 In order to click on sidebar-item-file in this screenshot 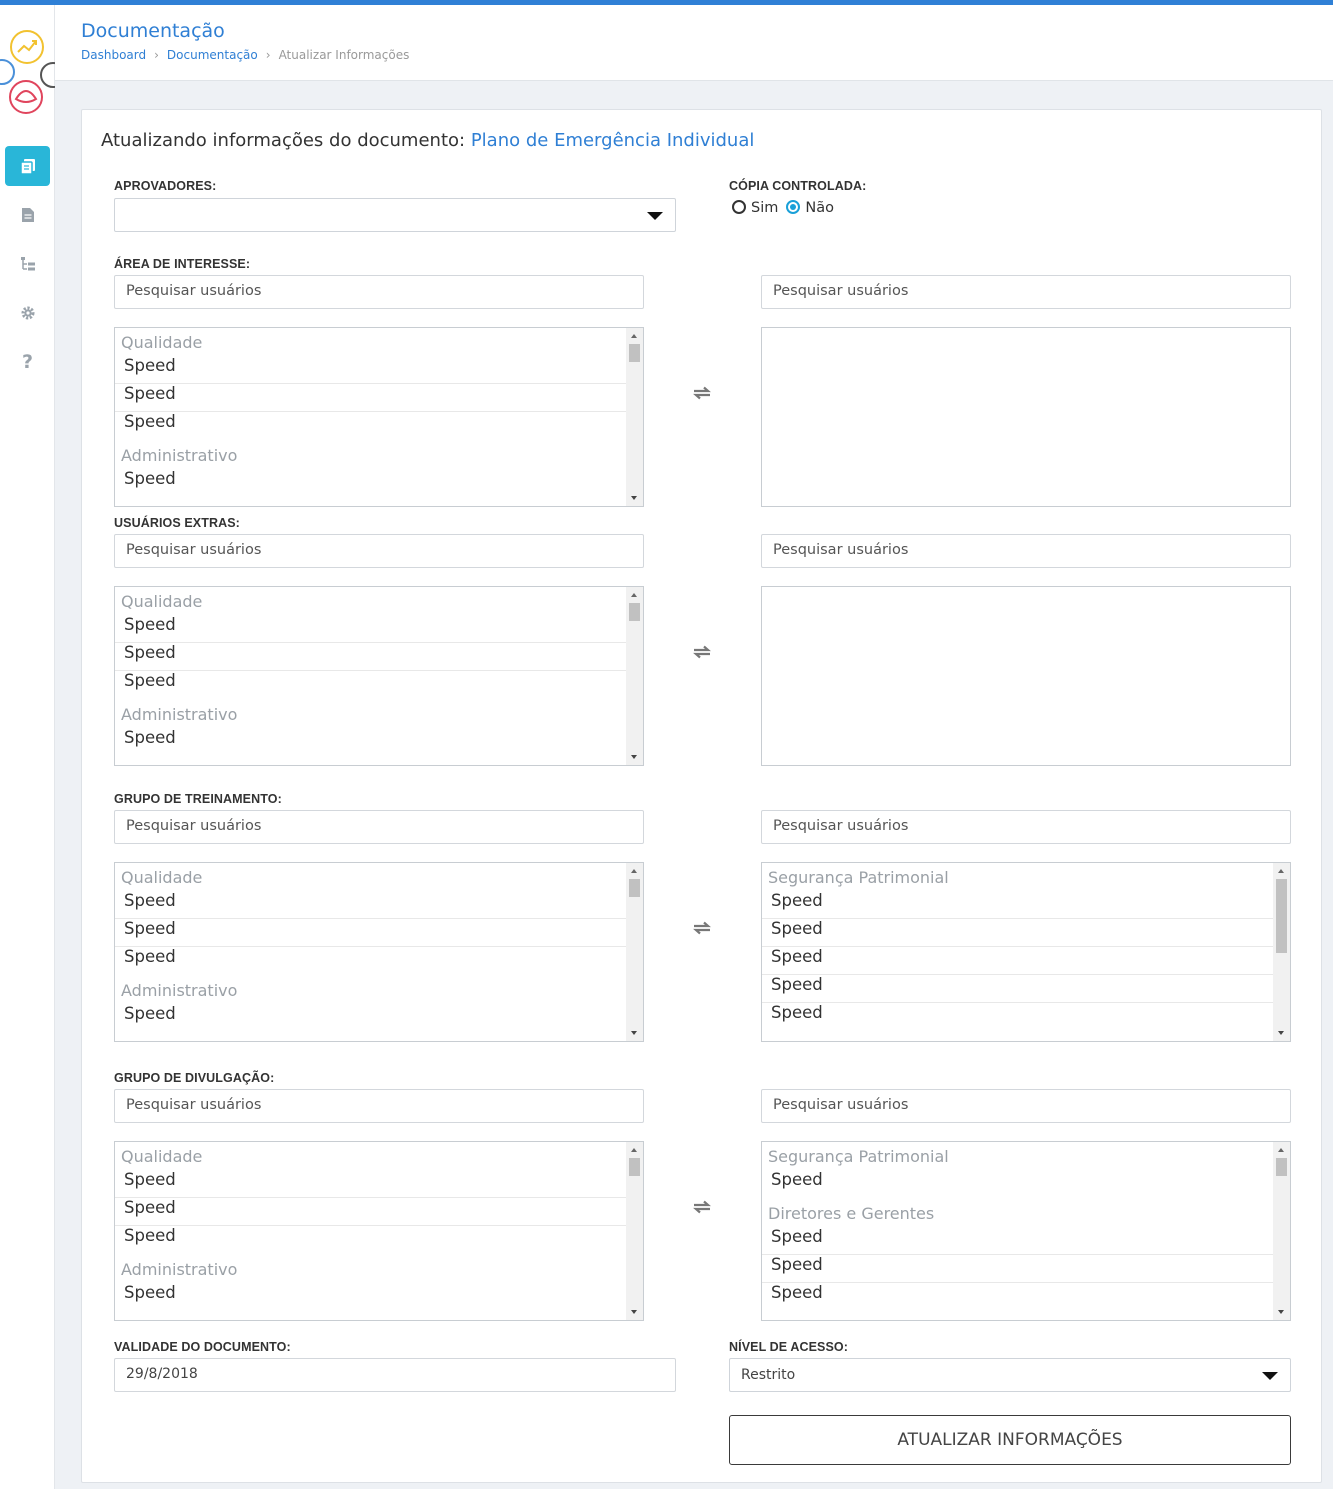, I will do `click(27, 215)`.